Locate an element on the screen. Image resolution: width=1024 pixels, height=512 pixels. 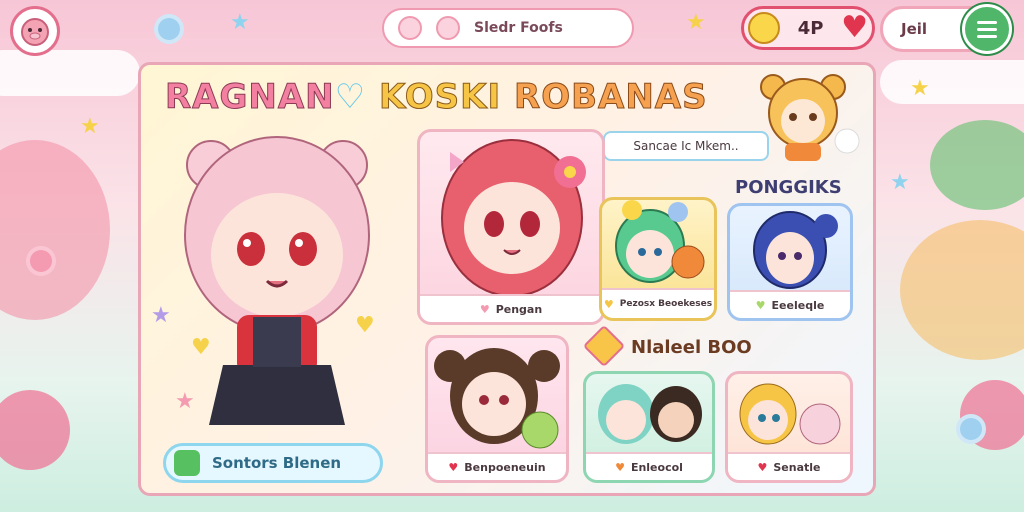
rose-decor is located at coordinates (35, 430).